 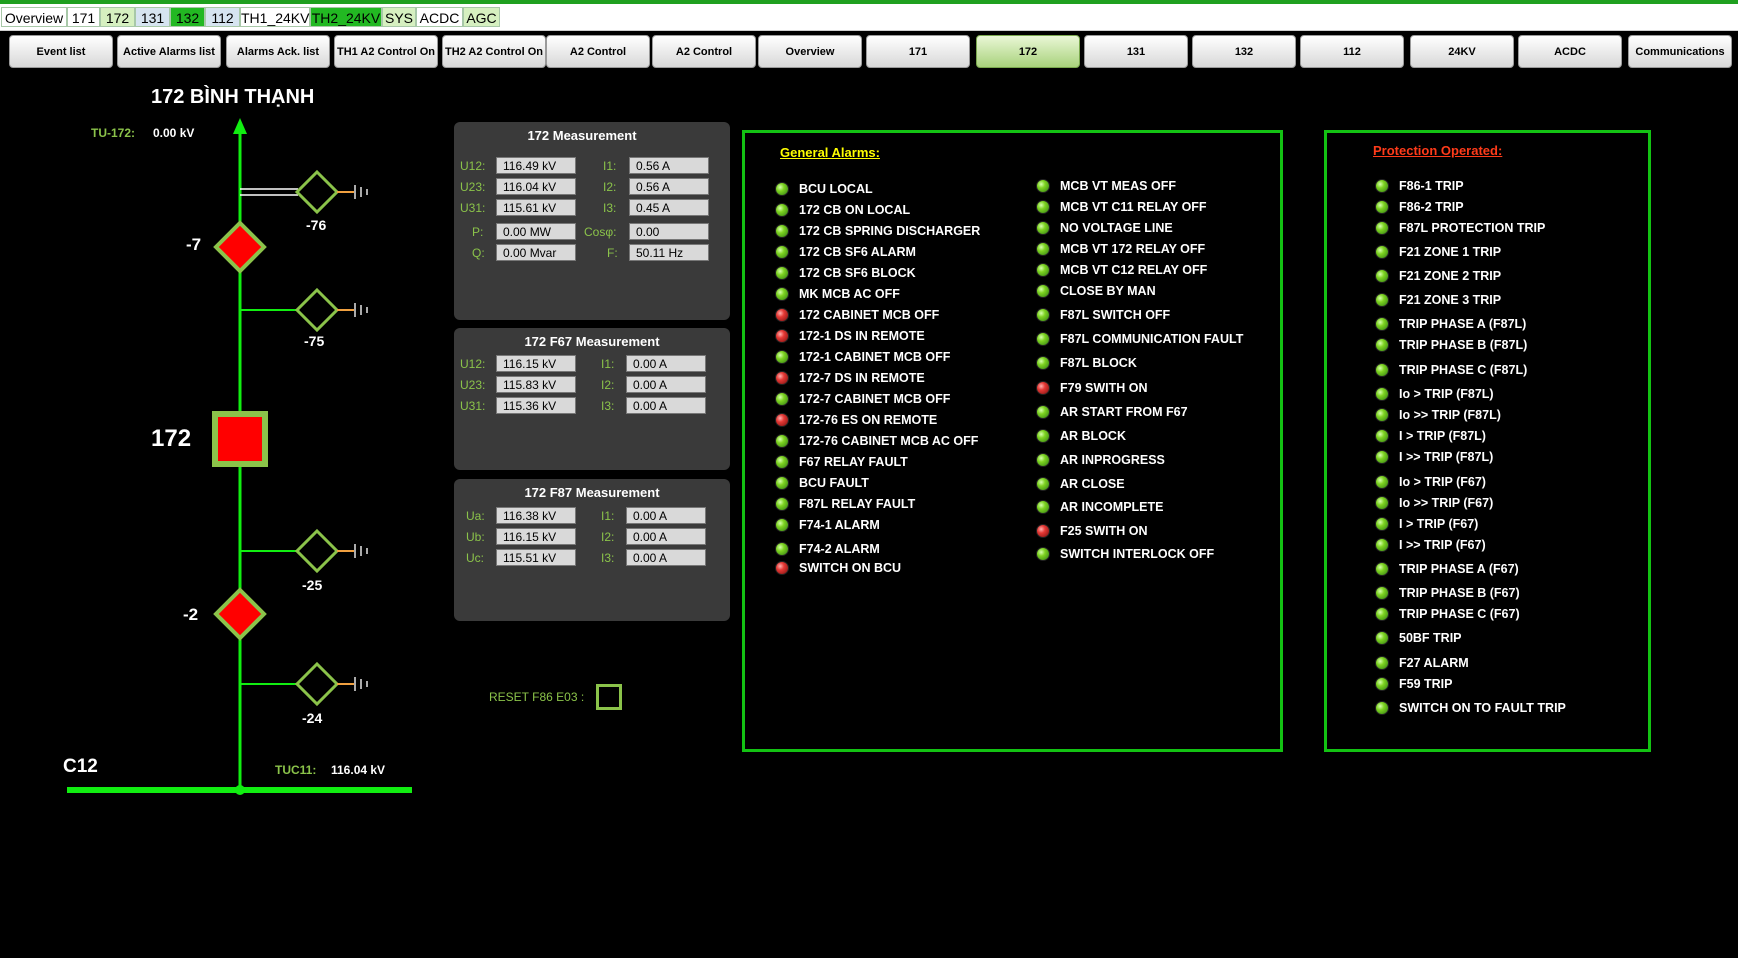 I want to click on alarm-label: MCB VT 172 RELAY OFF, so click(x=1133, y=249).